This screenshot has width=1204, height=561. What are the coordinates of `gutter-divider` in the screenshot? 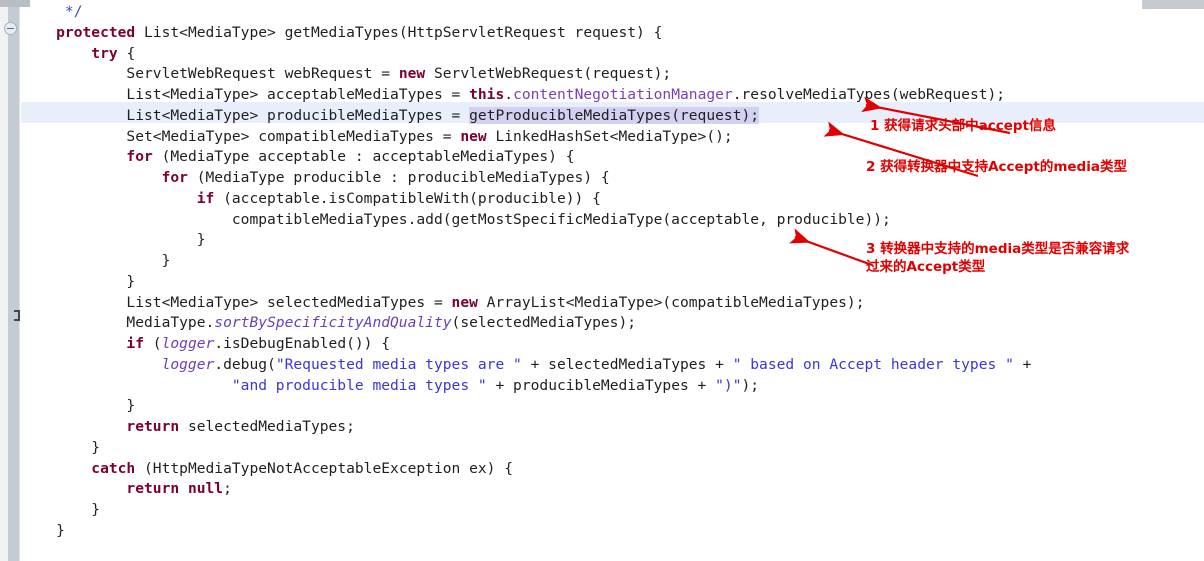 It's located at (19, 284).